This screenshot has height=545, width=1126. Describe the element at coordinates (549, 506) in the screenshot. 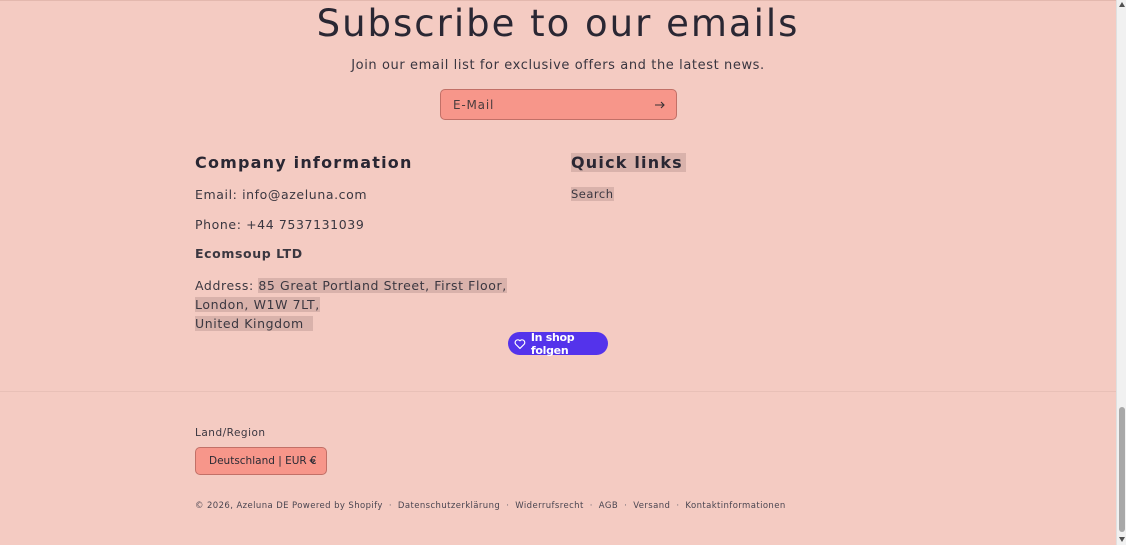

I see `footer-link-withdrawal: Widerrufsrecht` at that location.